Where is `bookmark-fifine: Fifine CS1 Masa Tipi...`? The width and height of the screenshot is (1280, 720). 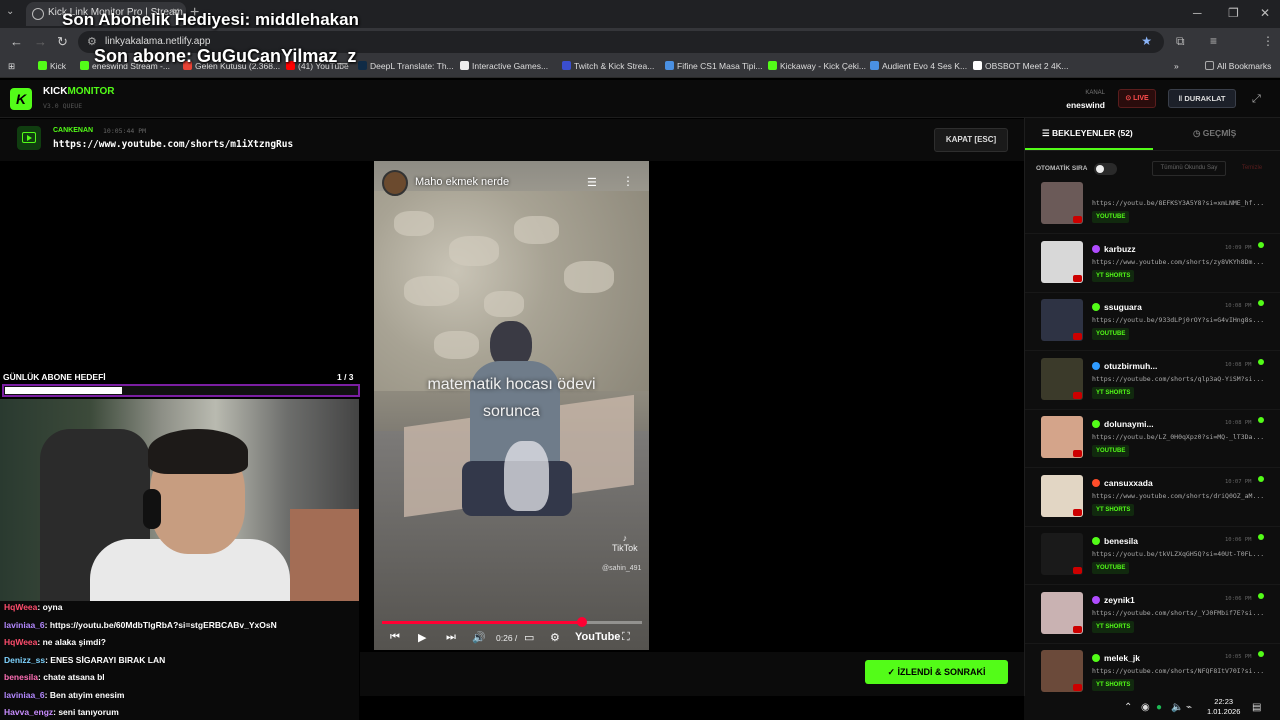
bookmark-fifine: Fifine CS1 Masa Tipi... is located at coordinates (714, 66).